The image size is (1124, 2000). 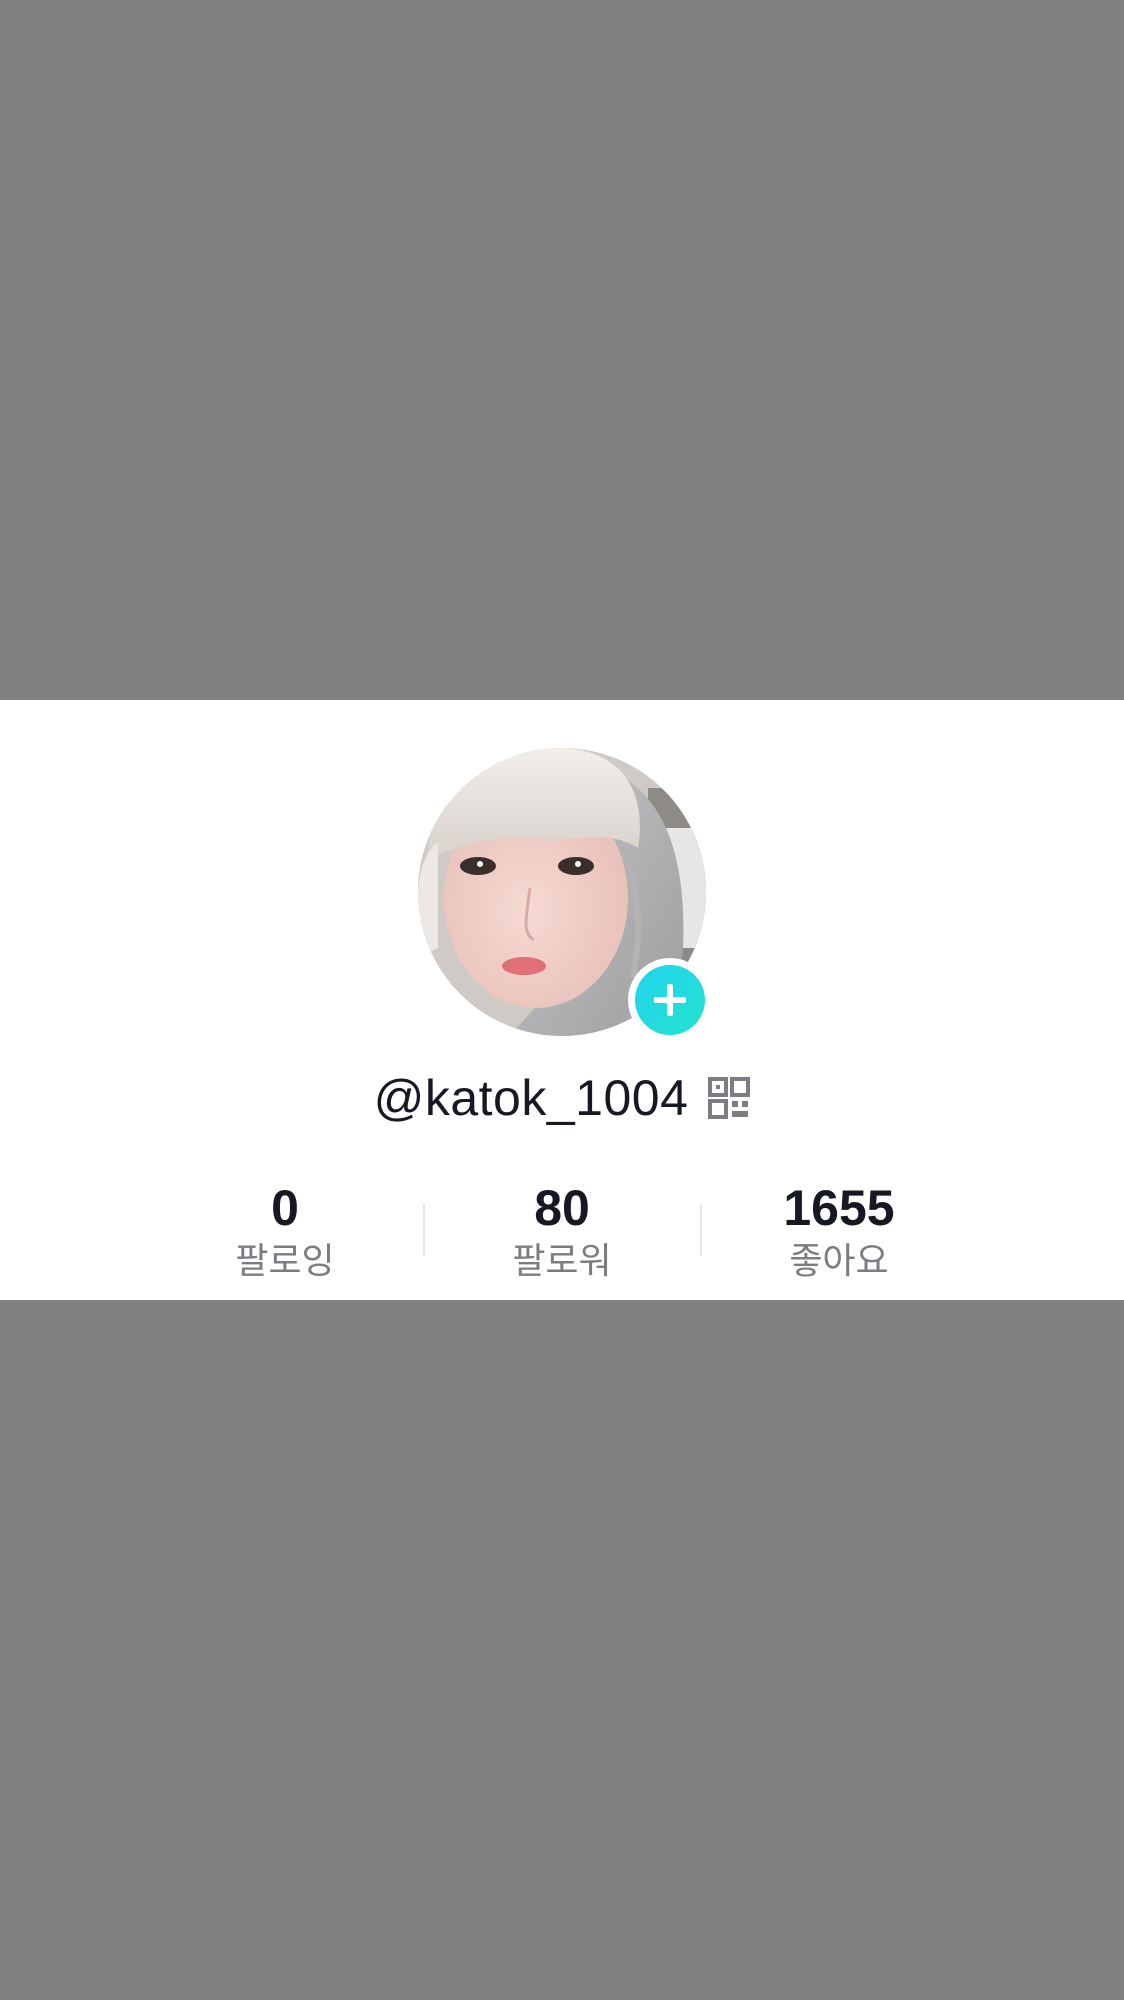 What do you see at coordinates (285, 1208) in the screenshot?
I see `following-count: 0` at bounding box center [285, 1208].